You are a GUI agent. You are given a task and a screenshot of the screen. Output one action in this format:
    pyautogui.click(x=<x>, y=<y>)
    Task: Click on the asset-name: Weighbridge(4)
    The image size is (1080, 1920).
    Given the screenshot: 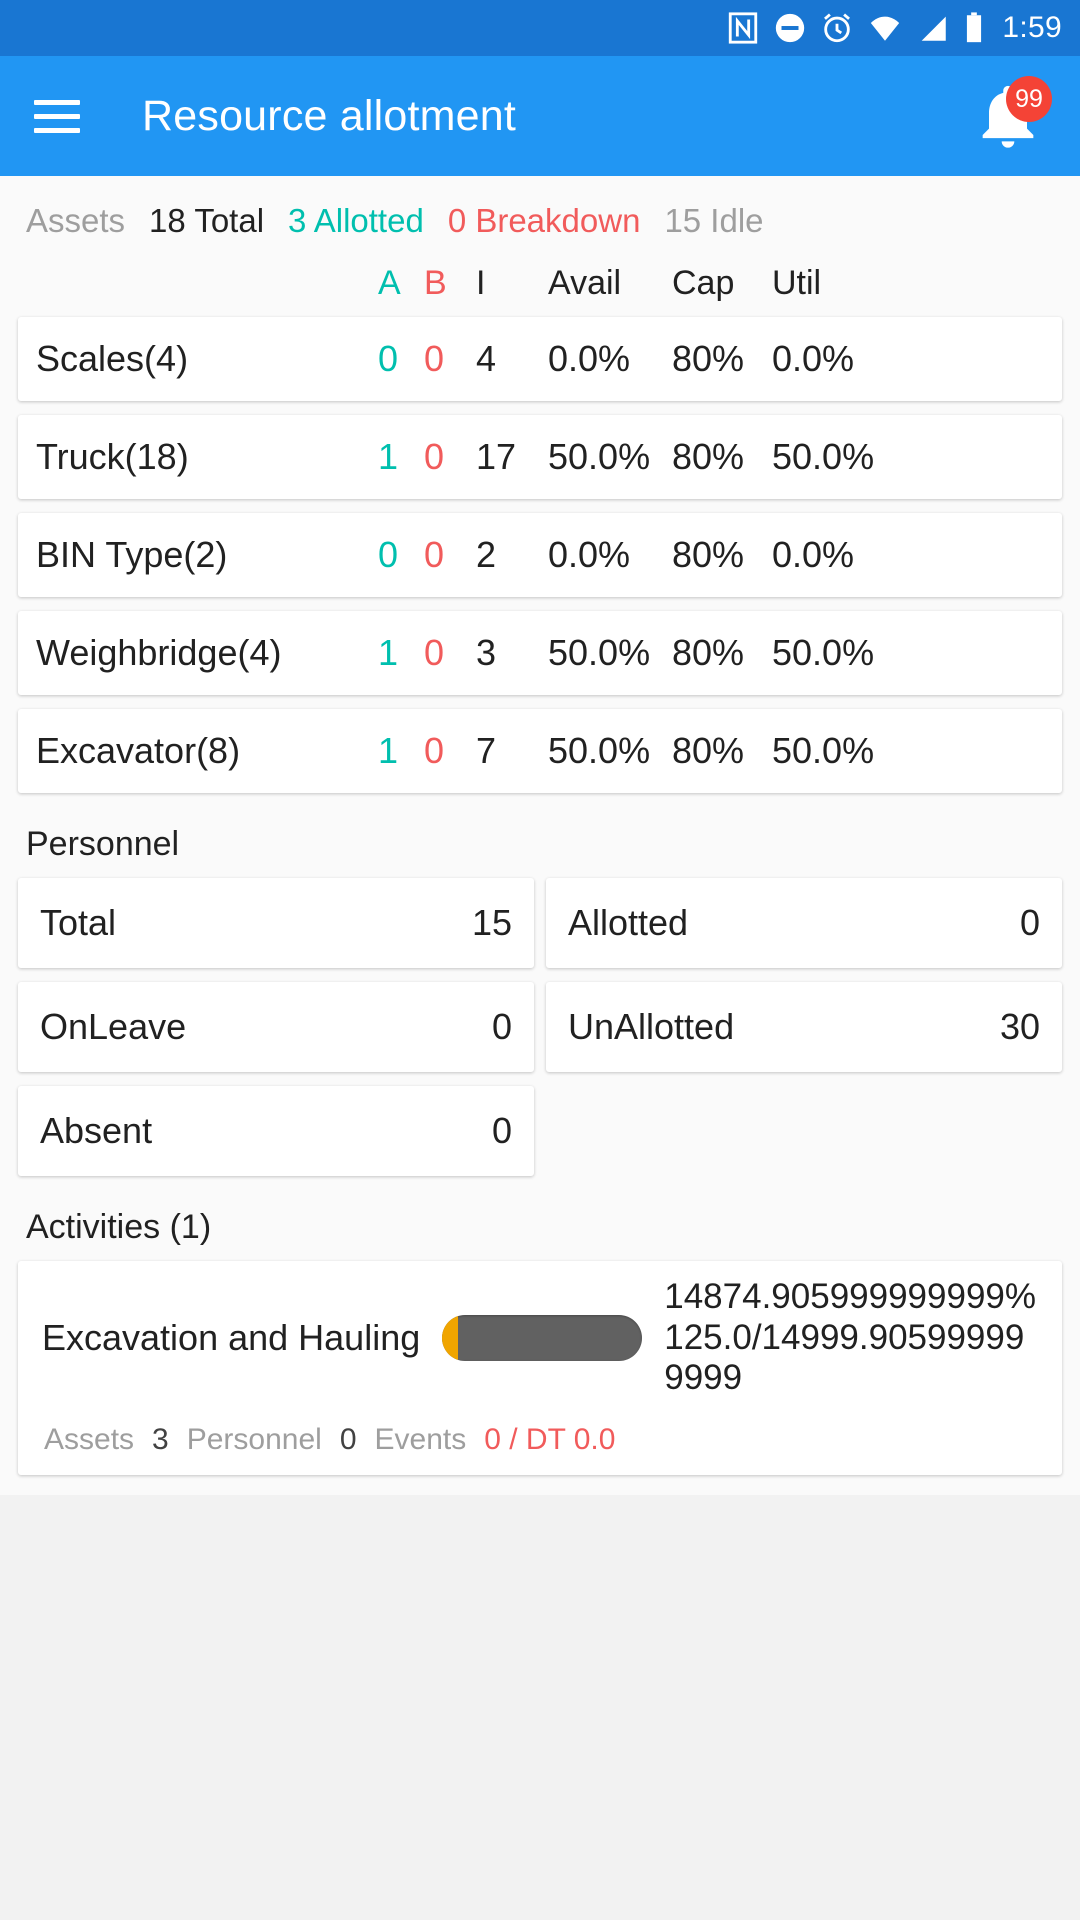 What is the action you would take?
    pyautogui.click(x=159, y=652)
    